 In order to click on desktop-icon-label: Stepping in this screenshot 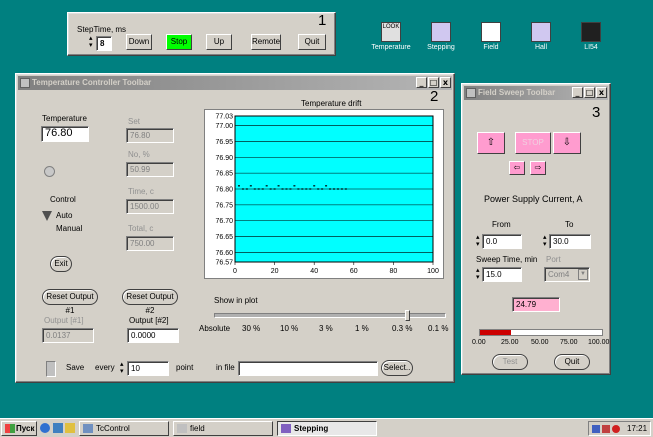, I will do `click(441, 47)`.